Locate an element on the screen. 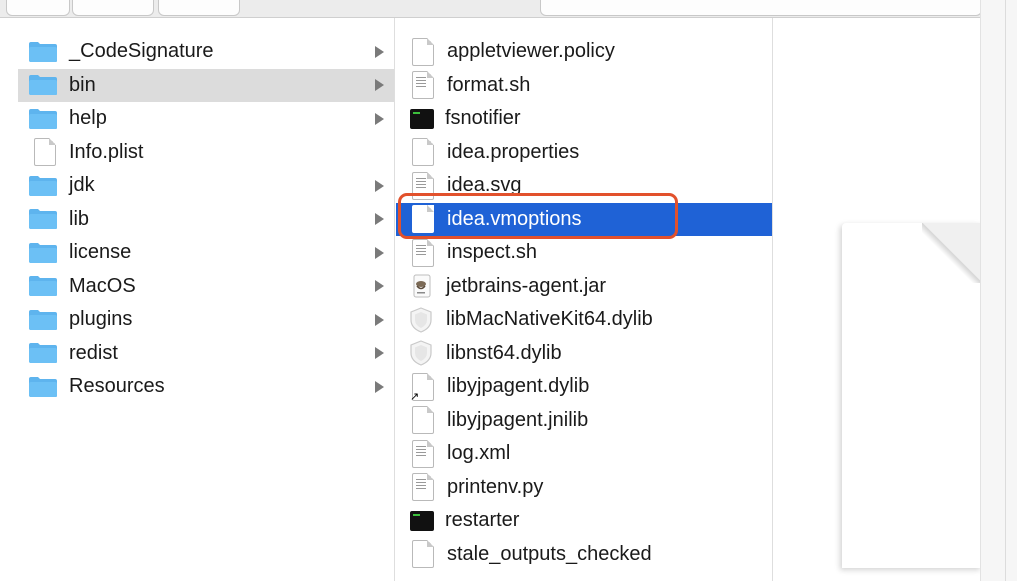  file-row: log.xml is located at coordinates (584, 454).